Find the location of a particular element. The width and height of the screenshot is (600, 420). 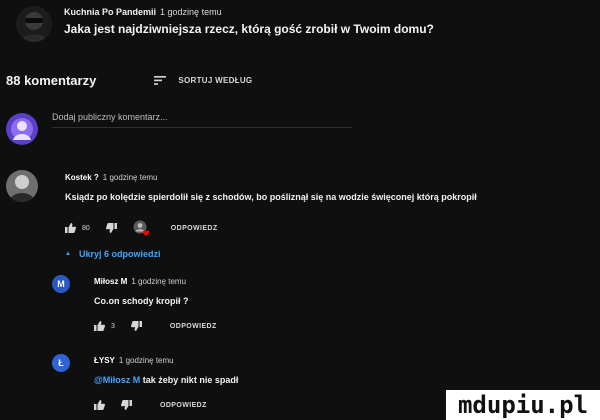

reply-header: ŁYSY 1 godzinę temu is located at coordinates (134, 360).